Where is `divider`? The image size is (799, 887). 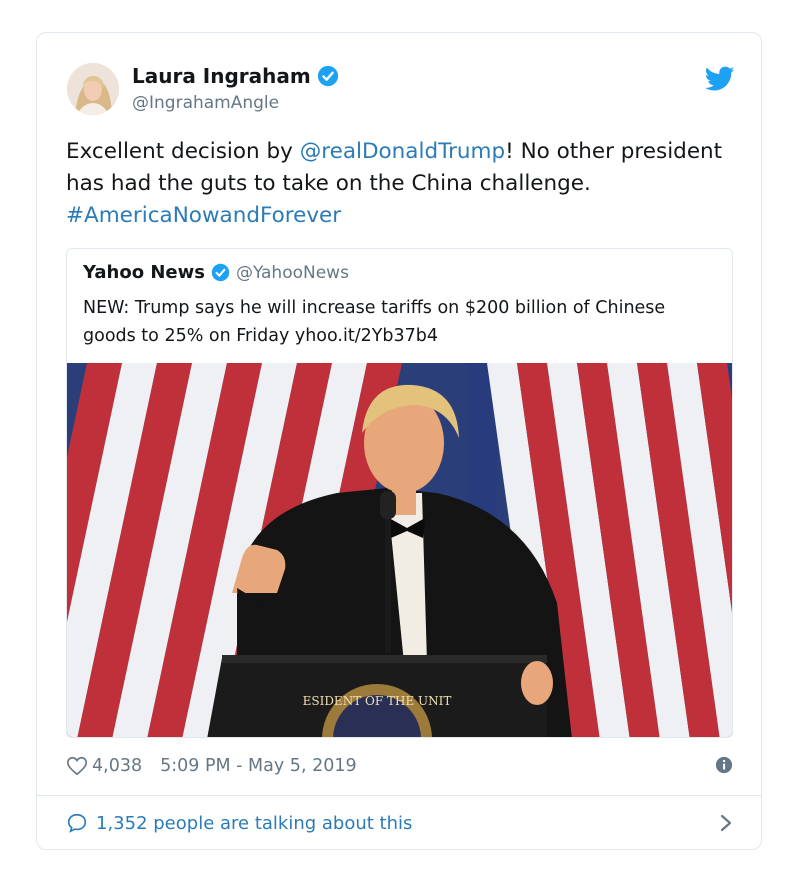
divider is located at coordinates (399, 795).